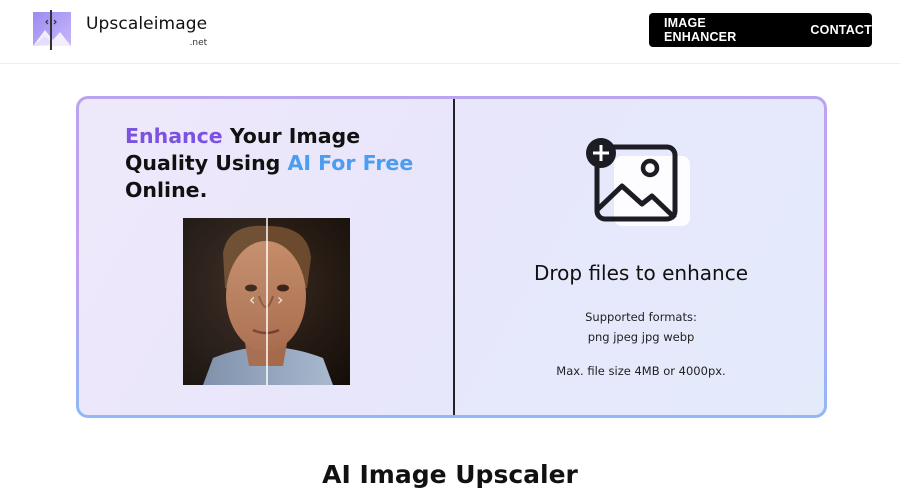 The image size is (900, 501). I want to click on max-file-size: Max. file size 4MB or 4000px., so click(641, 371).